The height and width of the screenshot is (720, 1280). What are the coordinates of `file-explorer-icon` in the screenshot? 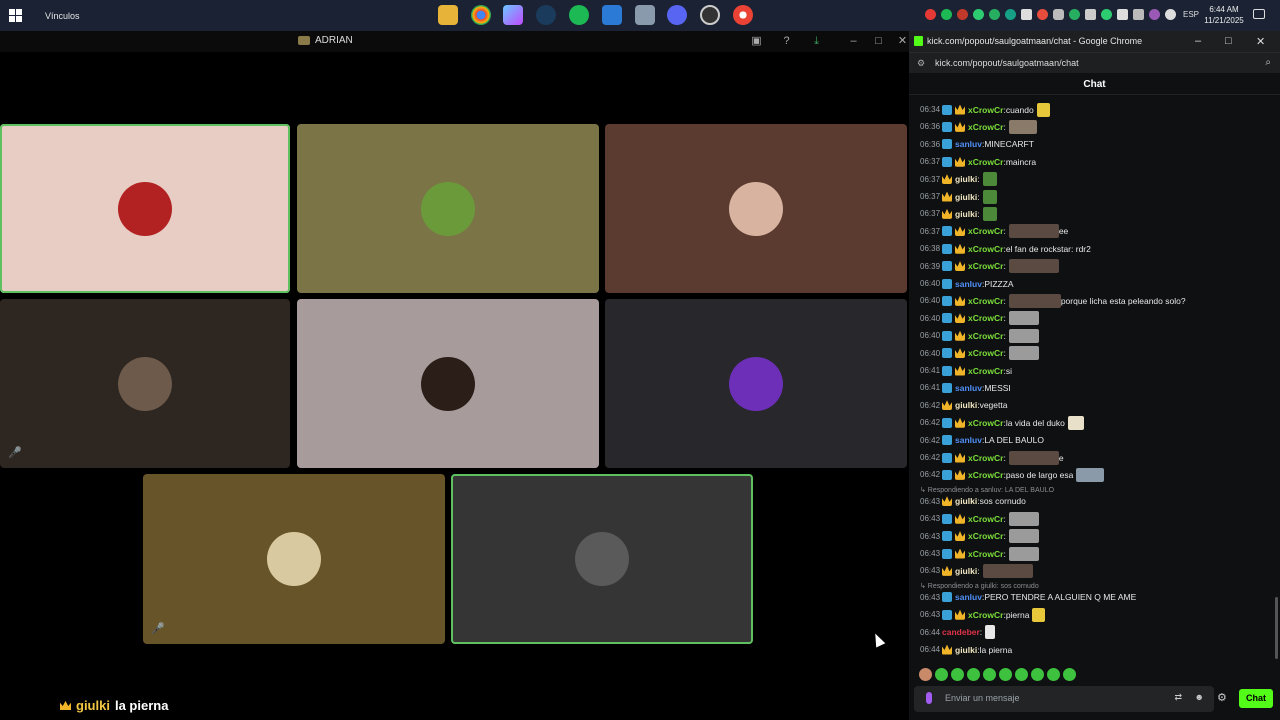 It's located at (448, 15).